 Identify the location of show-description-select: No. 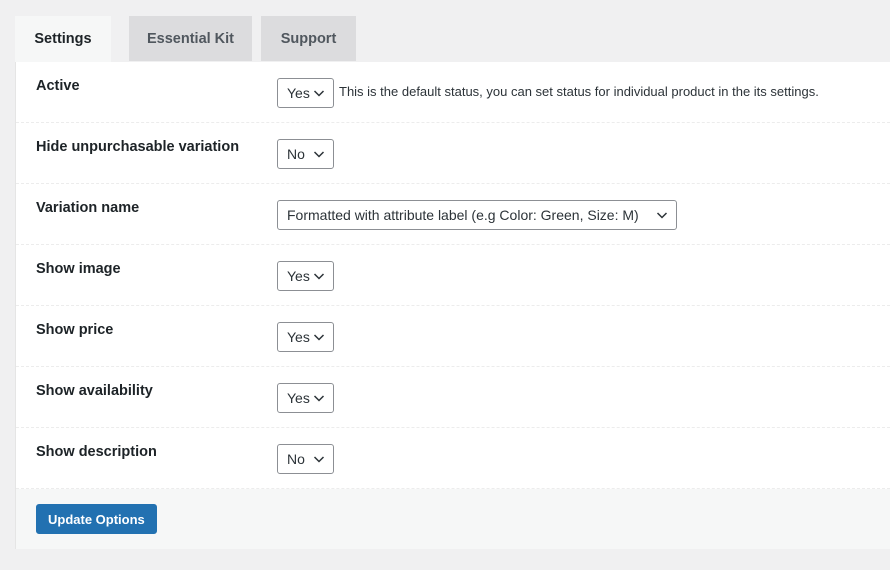
(305, 459).